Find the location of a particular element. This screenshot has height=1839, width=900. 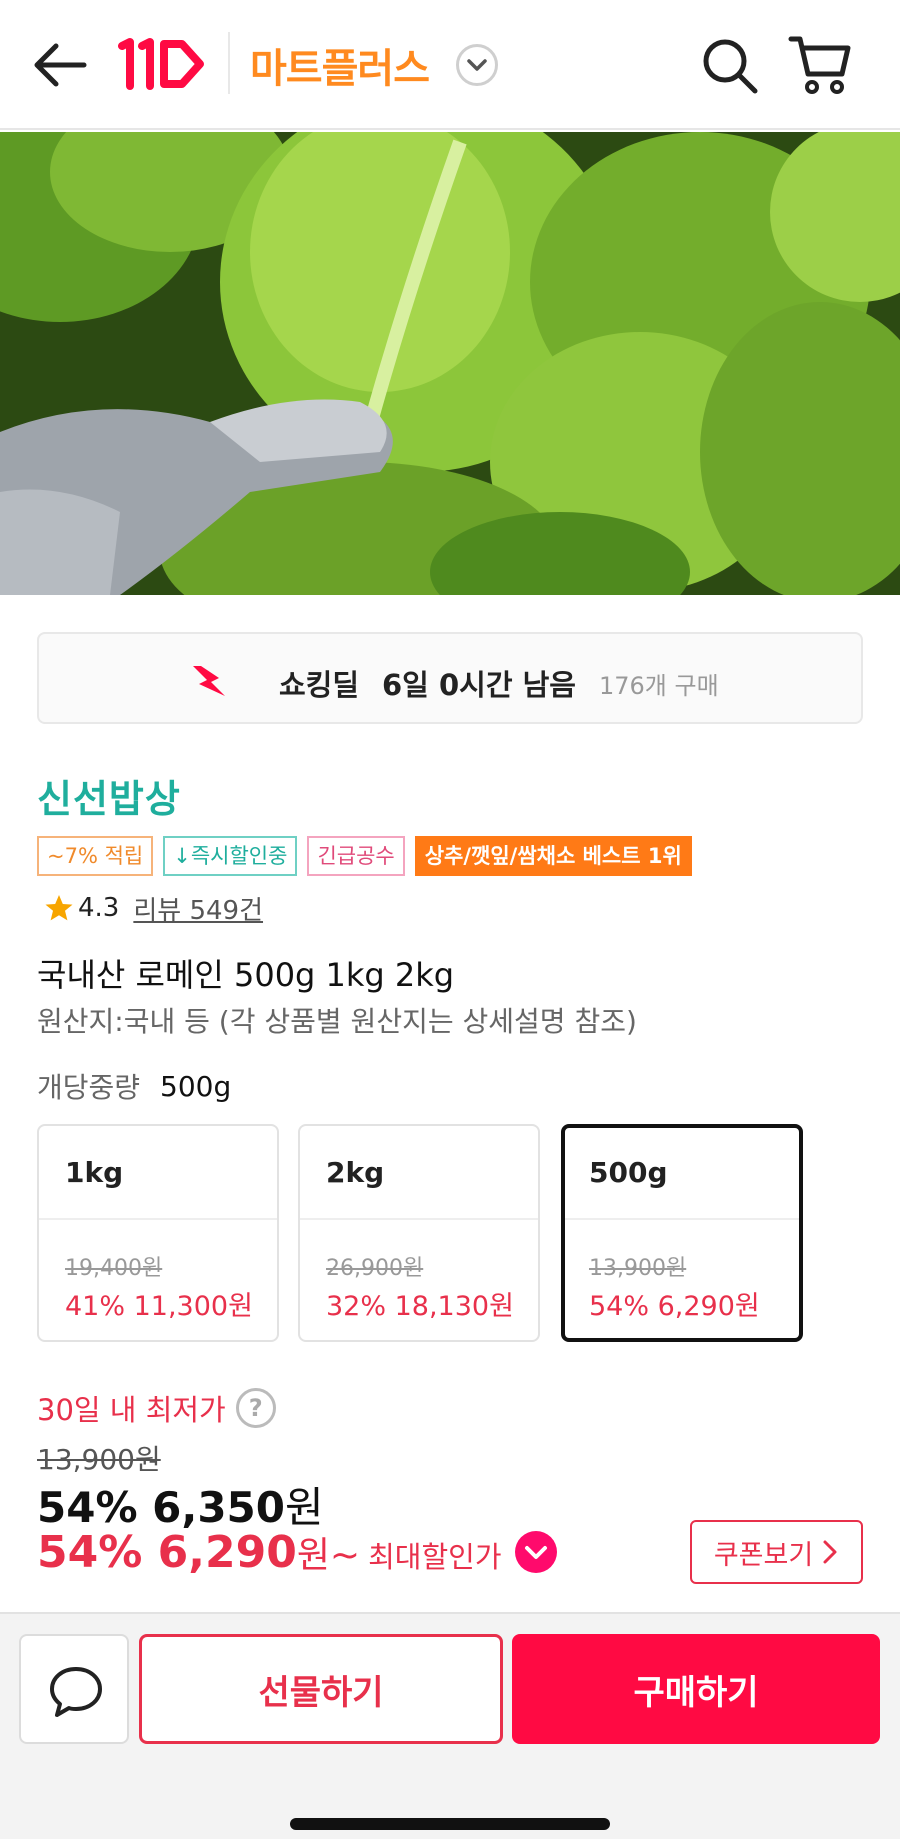

cart-icon is located at coordinates (819, 65).